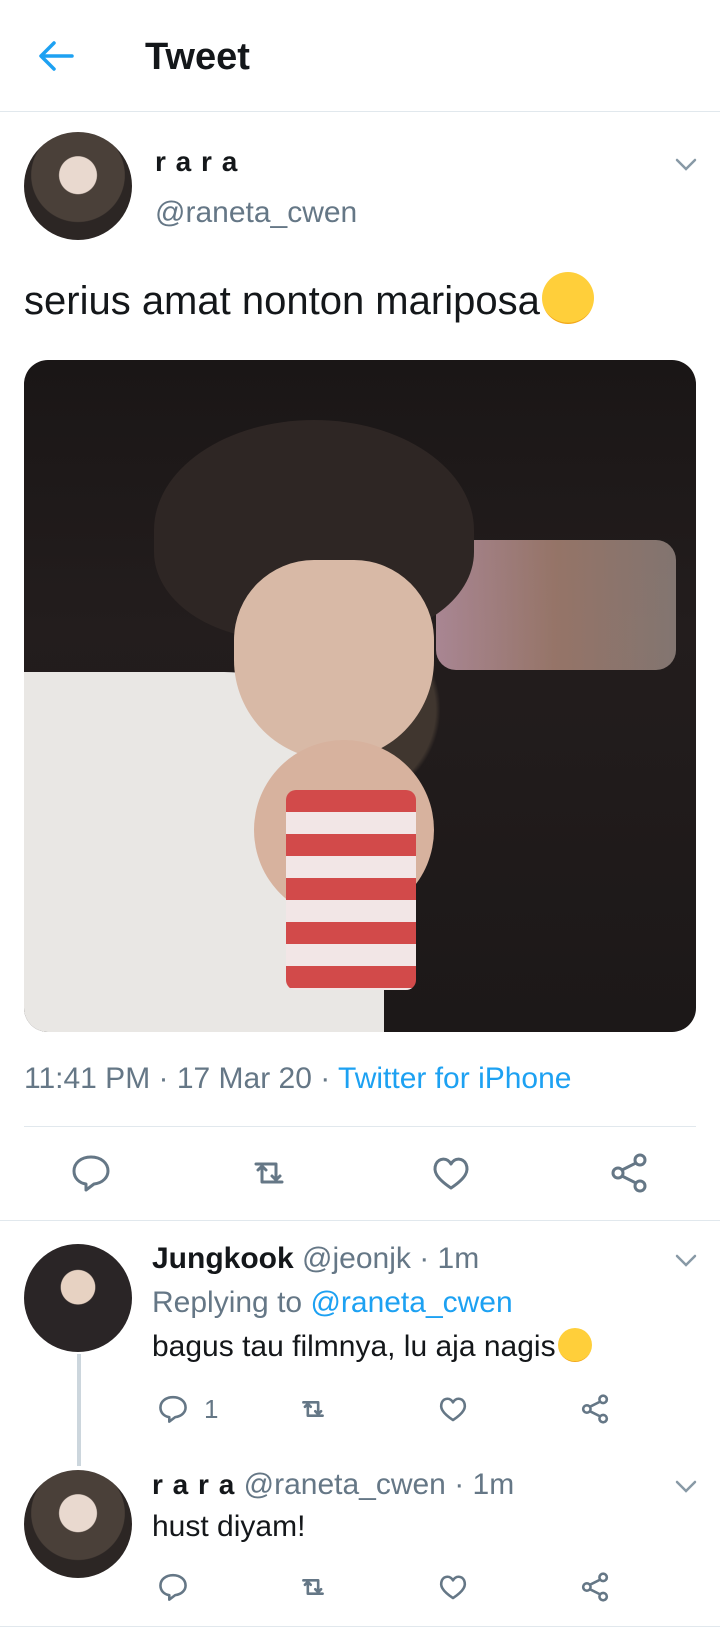 This screenshot has height=1640, width=720. What do you see at coordinates (309, 298) in the screenshot?
I see `tweet-text: serius amat nonton mariposa` at bounding box center [309, 298].